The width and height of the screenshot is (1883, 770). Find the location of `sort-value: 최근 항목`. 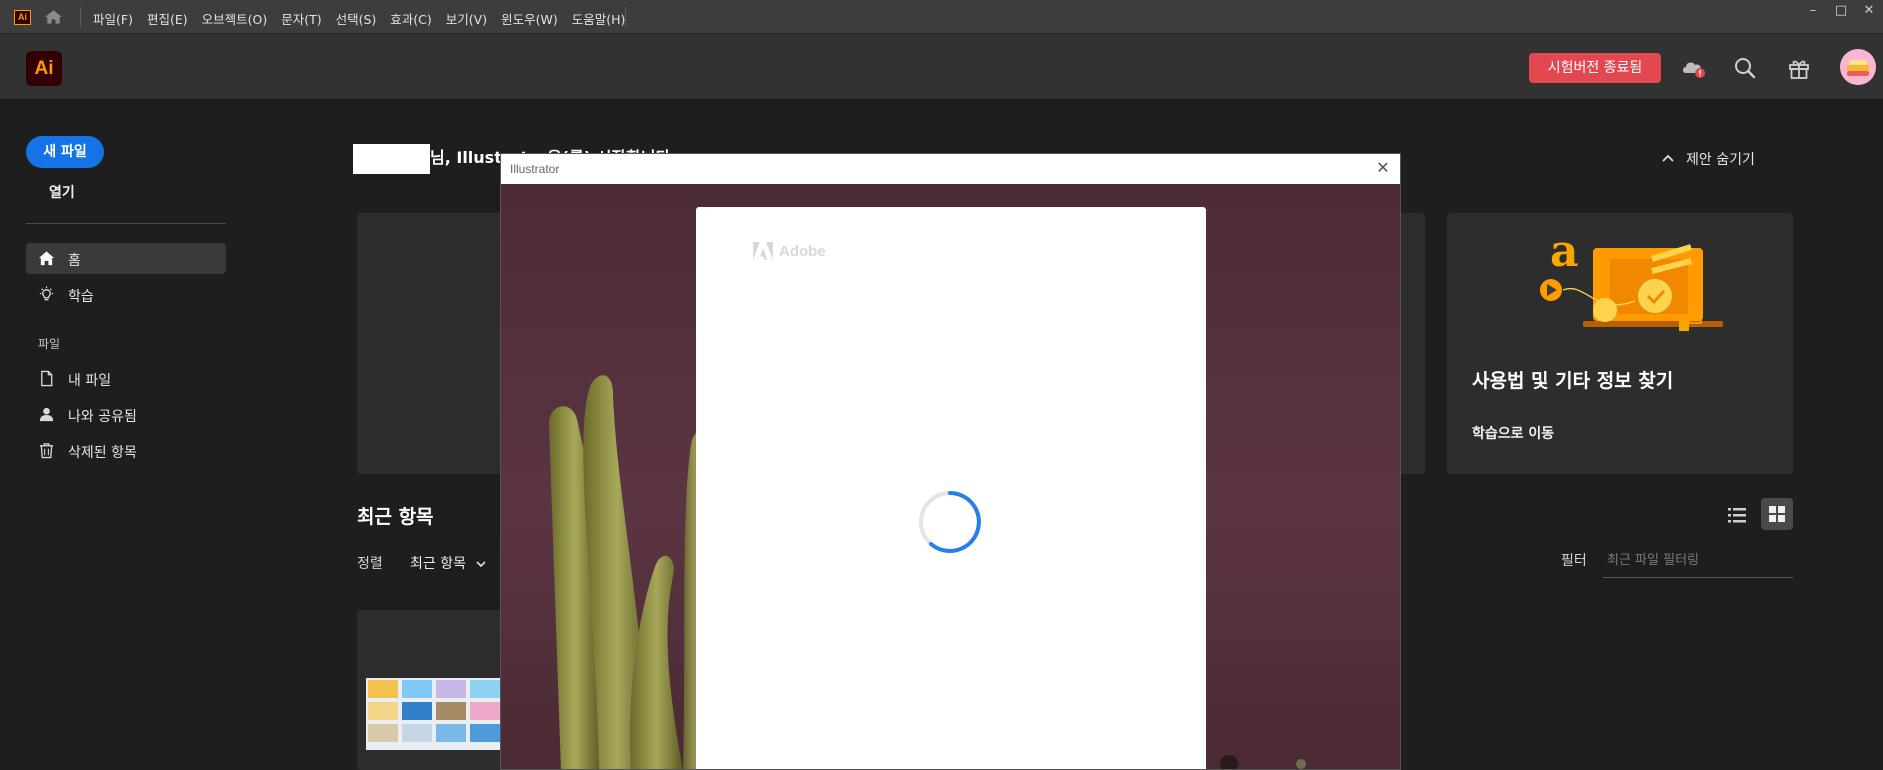

sort-value: 최근 항목 is located at coordinates (438, 564).